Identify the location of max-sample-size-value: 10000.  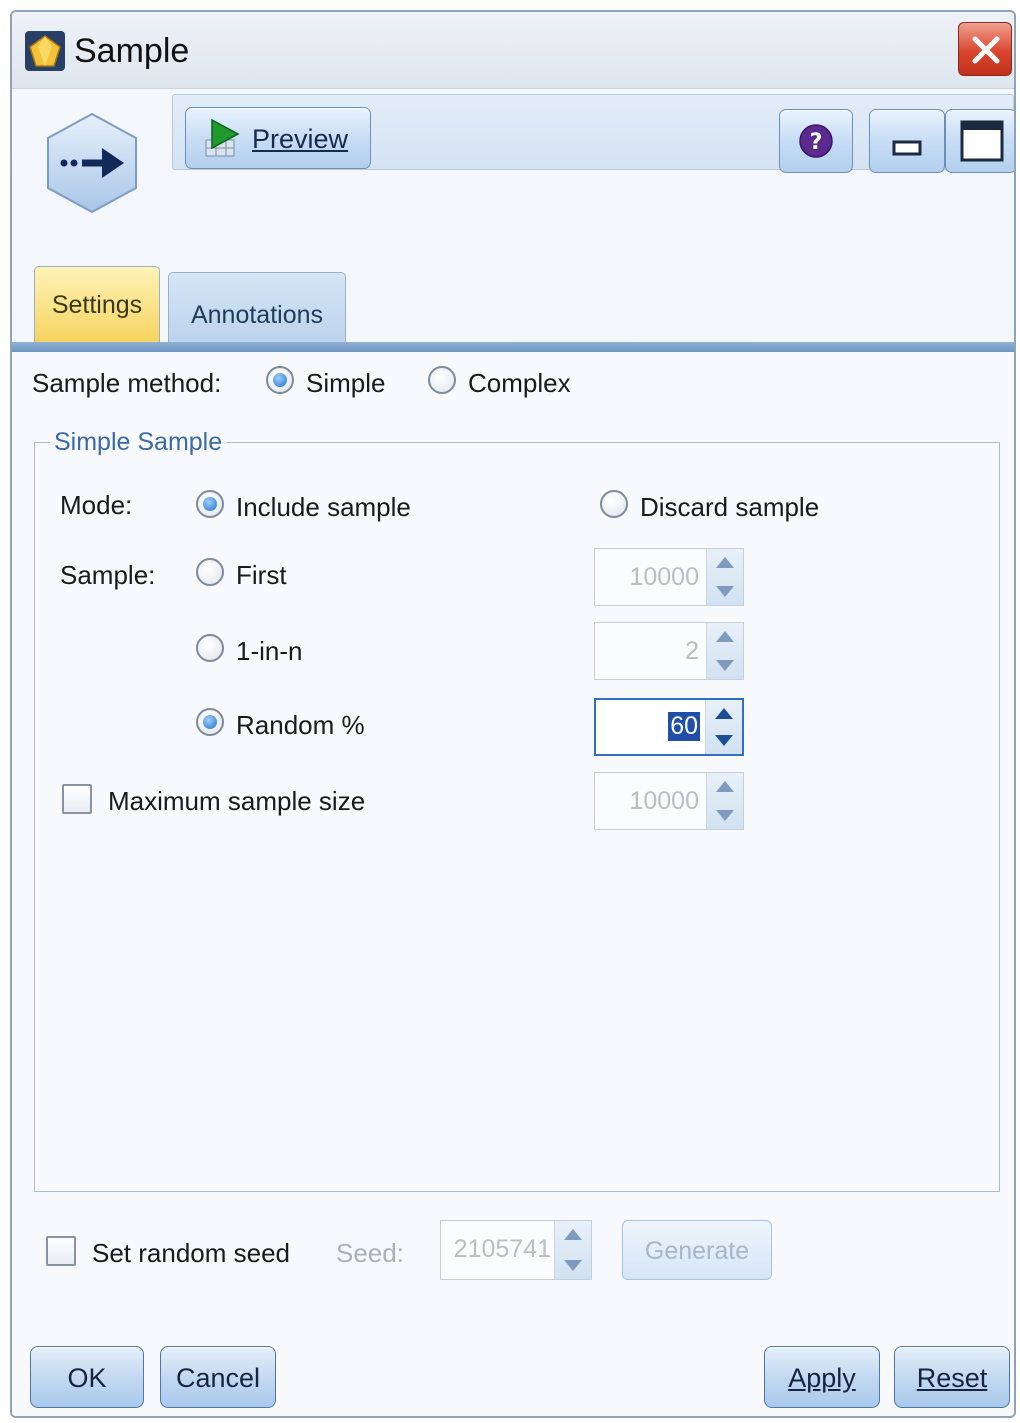
(664, 801).